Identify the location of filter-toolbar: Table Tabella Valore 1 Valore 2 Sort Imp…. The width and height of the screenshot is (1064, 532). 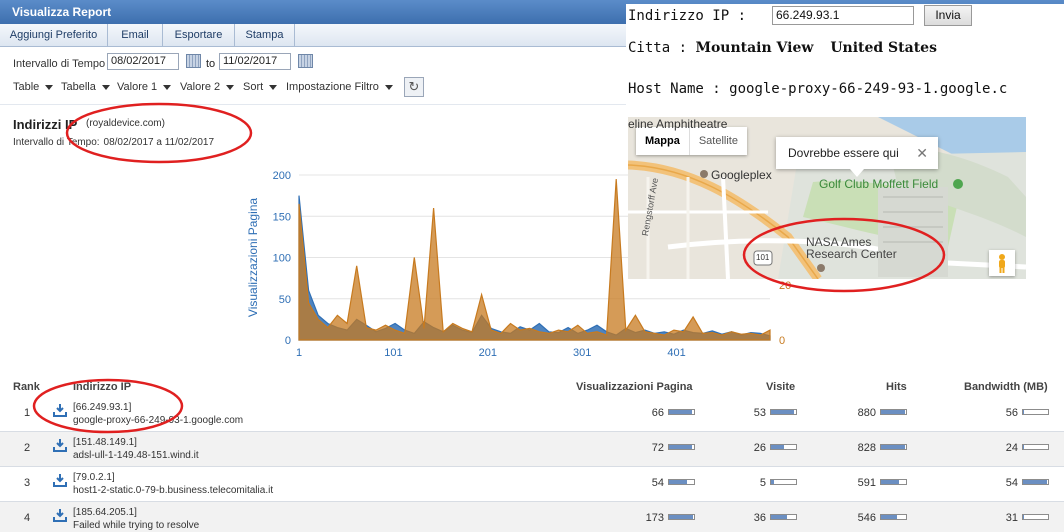
(313, 88).